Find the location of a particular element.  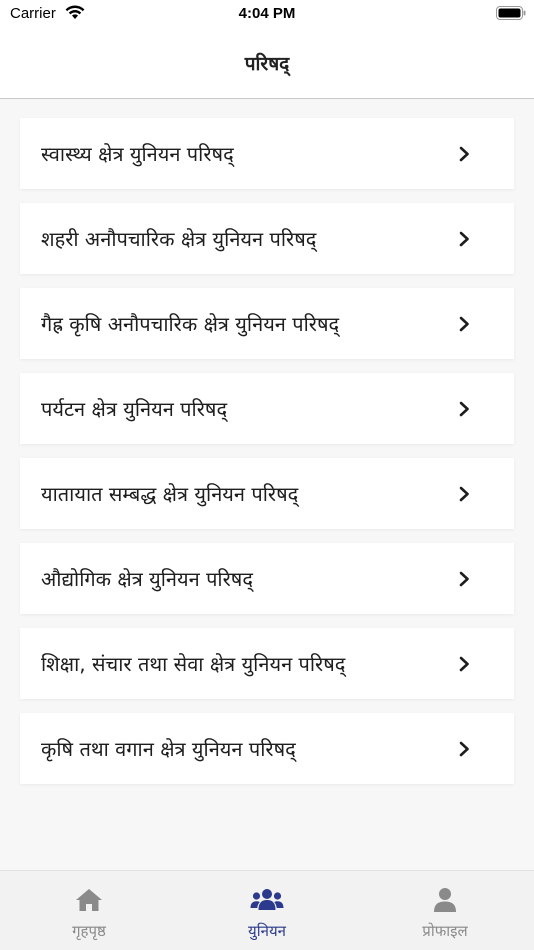

user-icon is located at coordinates (445, 900).